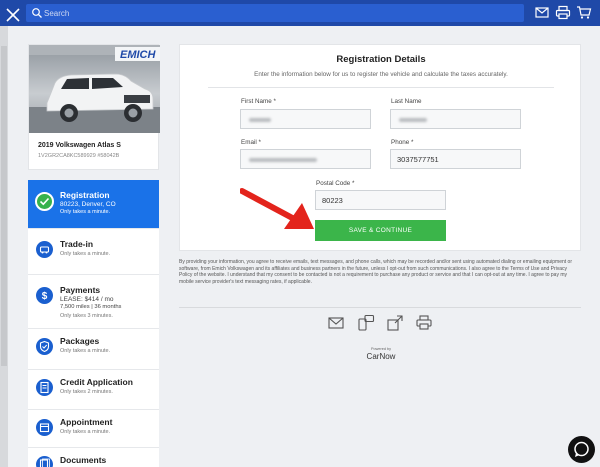 This screenshot has height=467, width=600. I want to click on share-icon, so click(395, 323).